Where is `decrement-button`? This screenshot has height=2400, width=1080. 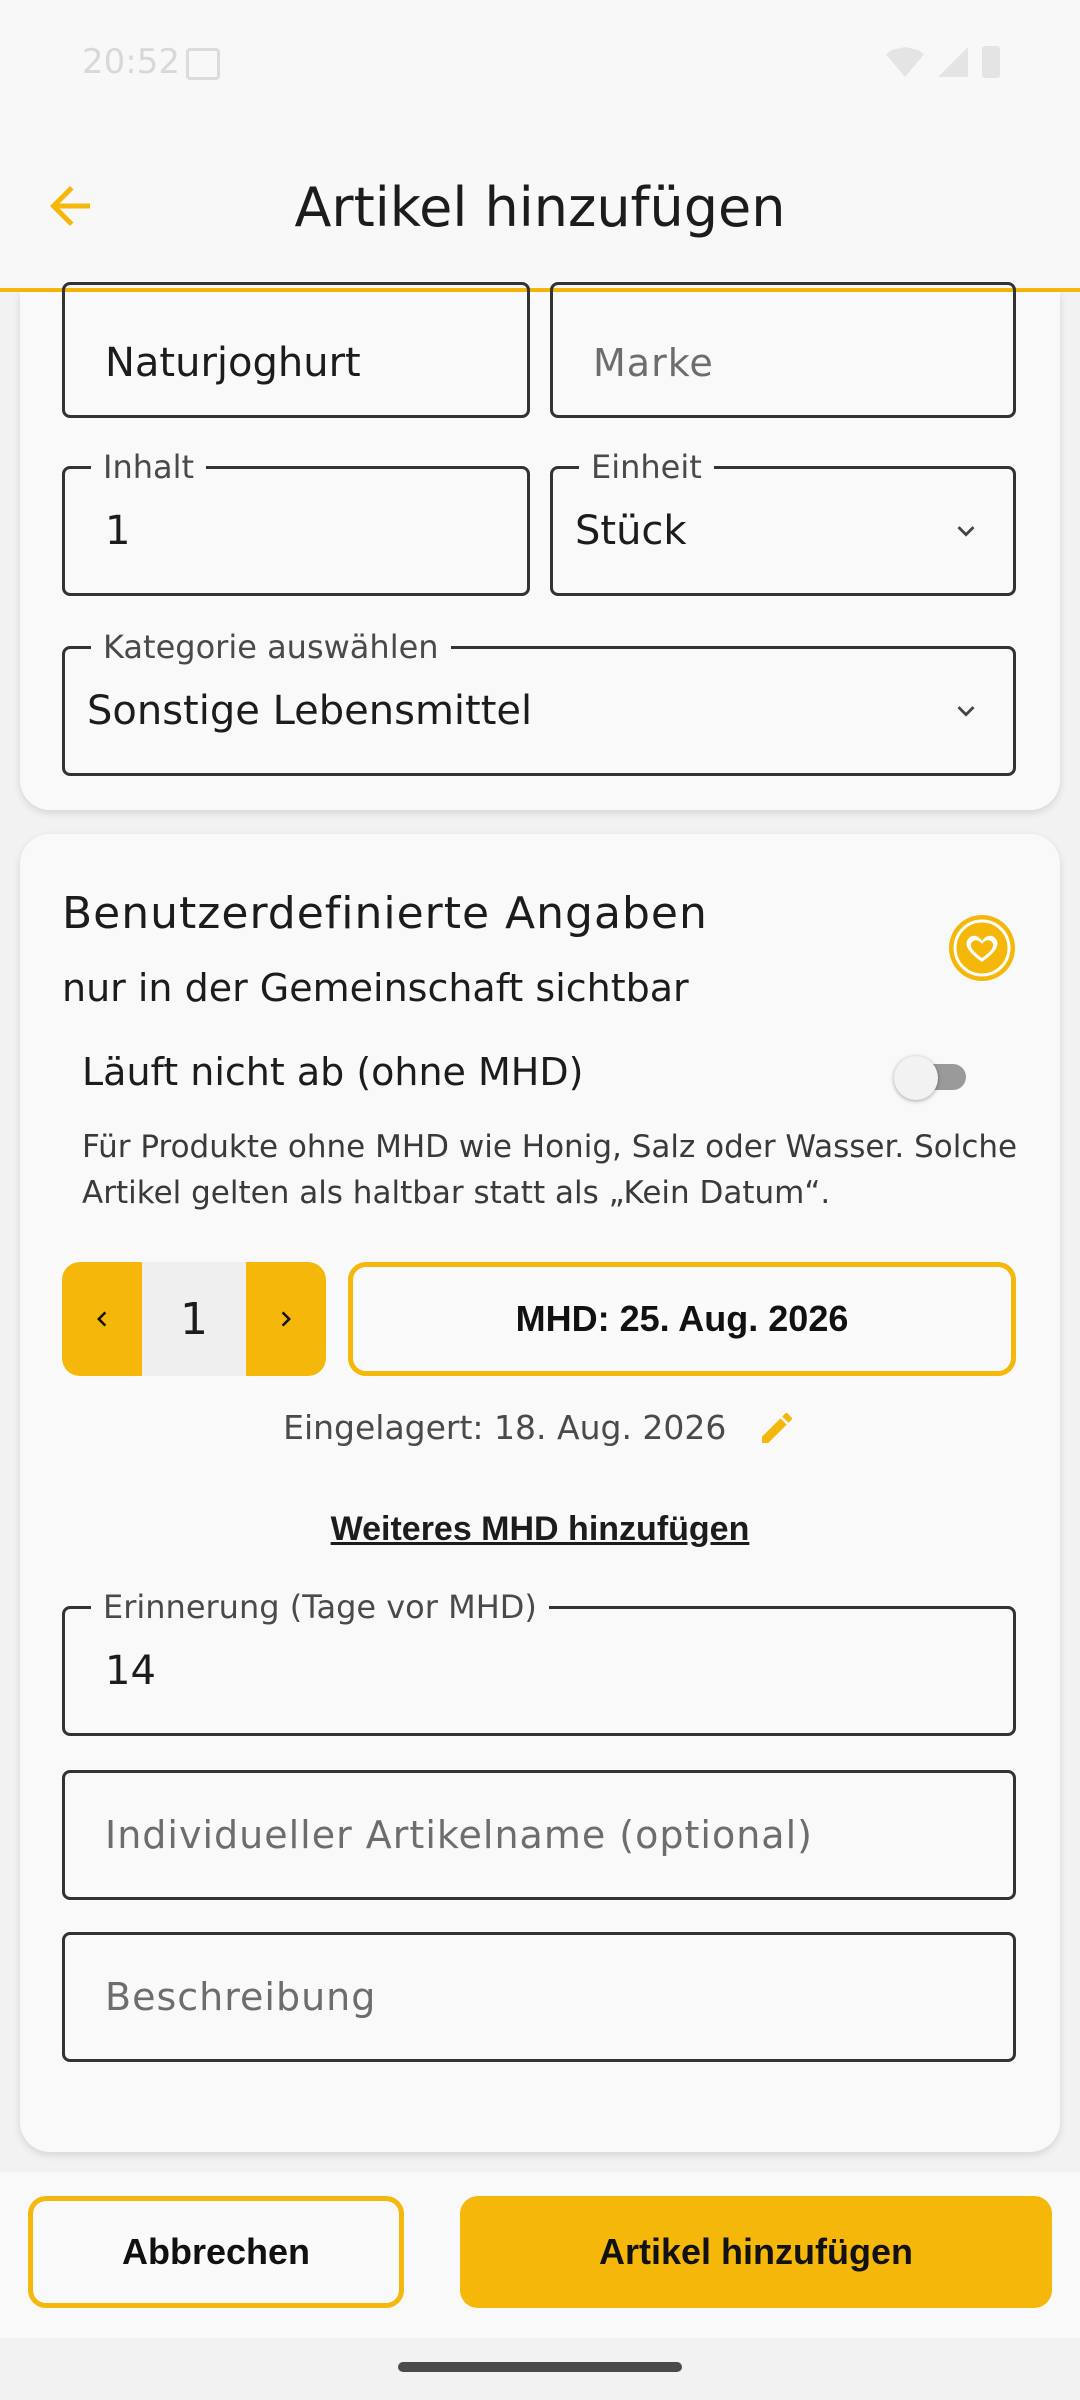
decrement-button is located at coordinates (102, 1319).